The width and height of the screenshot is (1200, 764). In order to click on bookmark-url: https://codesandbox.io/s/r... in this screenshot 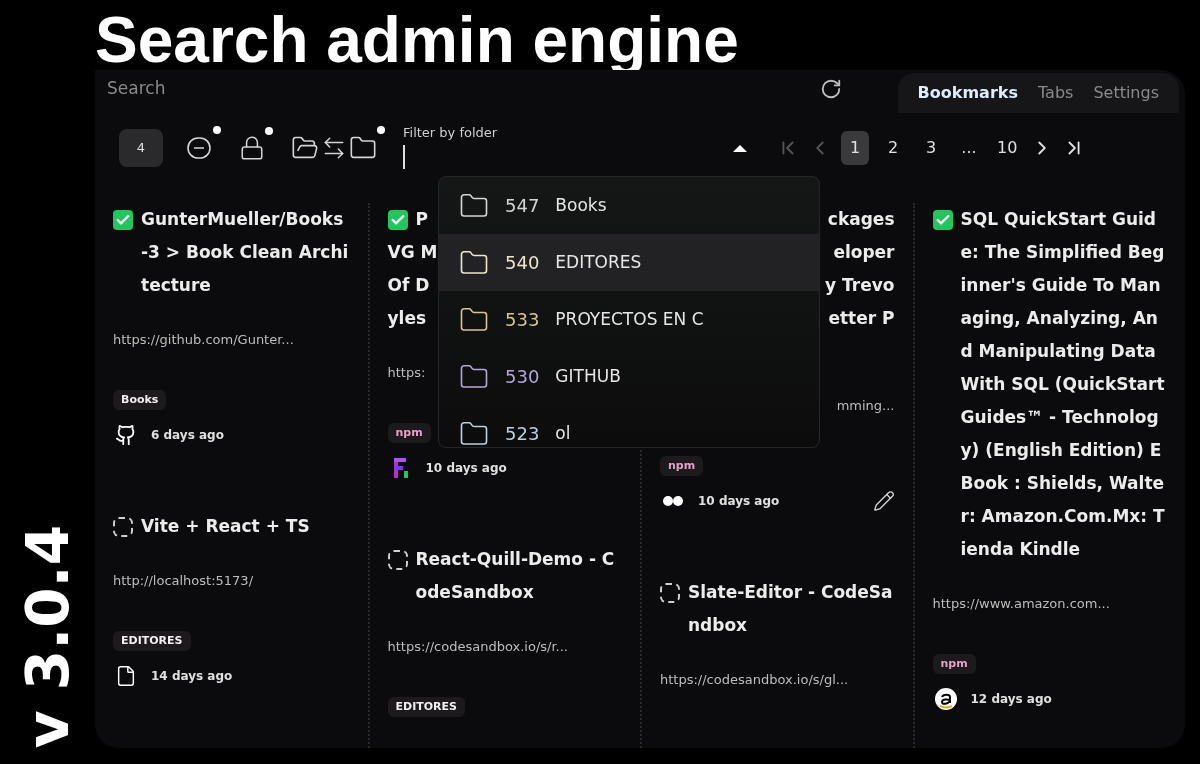, I will do `click(477, 647)`.